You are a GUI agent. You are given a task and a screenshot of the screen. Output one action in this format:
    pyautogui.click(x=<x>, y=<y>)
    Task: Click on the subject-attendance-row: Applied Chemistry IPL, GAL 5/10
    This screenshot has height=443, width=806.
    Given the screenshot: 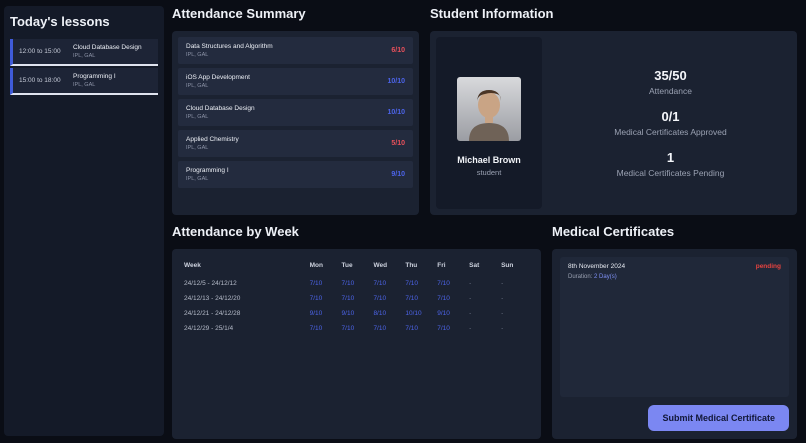 What is the action you would take?
    pyautogui.click(x=295, y=143)
    